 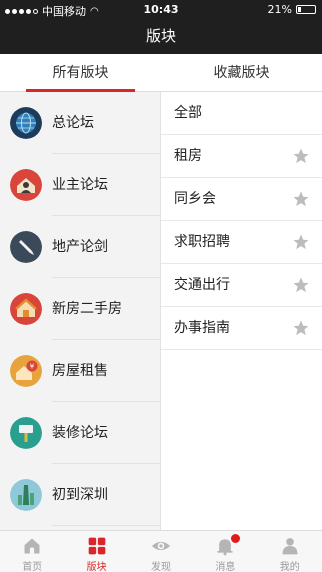 What do you see at coordinates (26, 309) in the screenshot?
I see `house-icon` at bounding box center [26, 309].